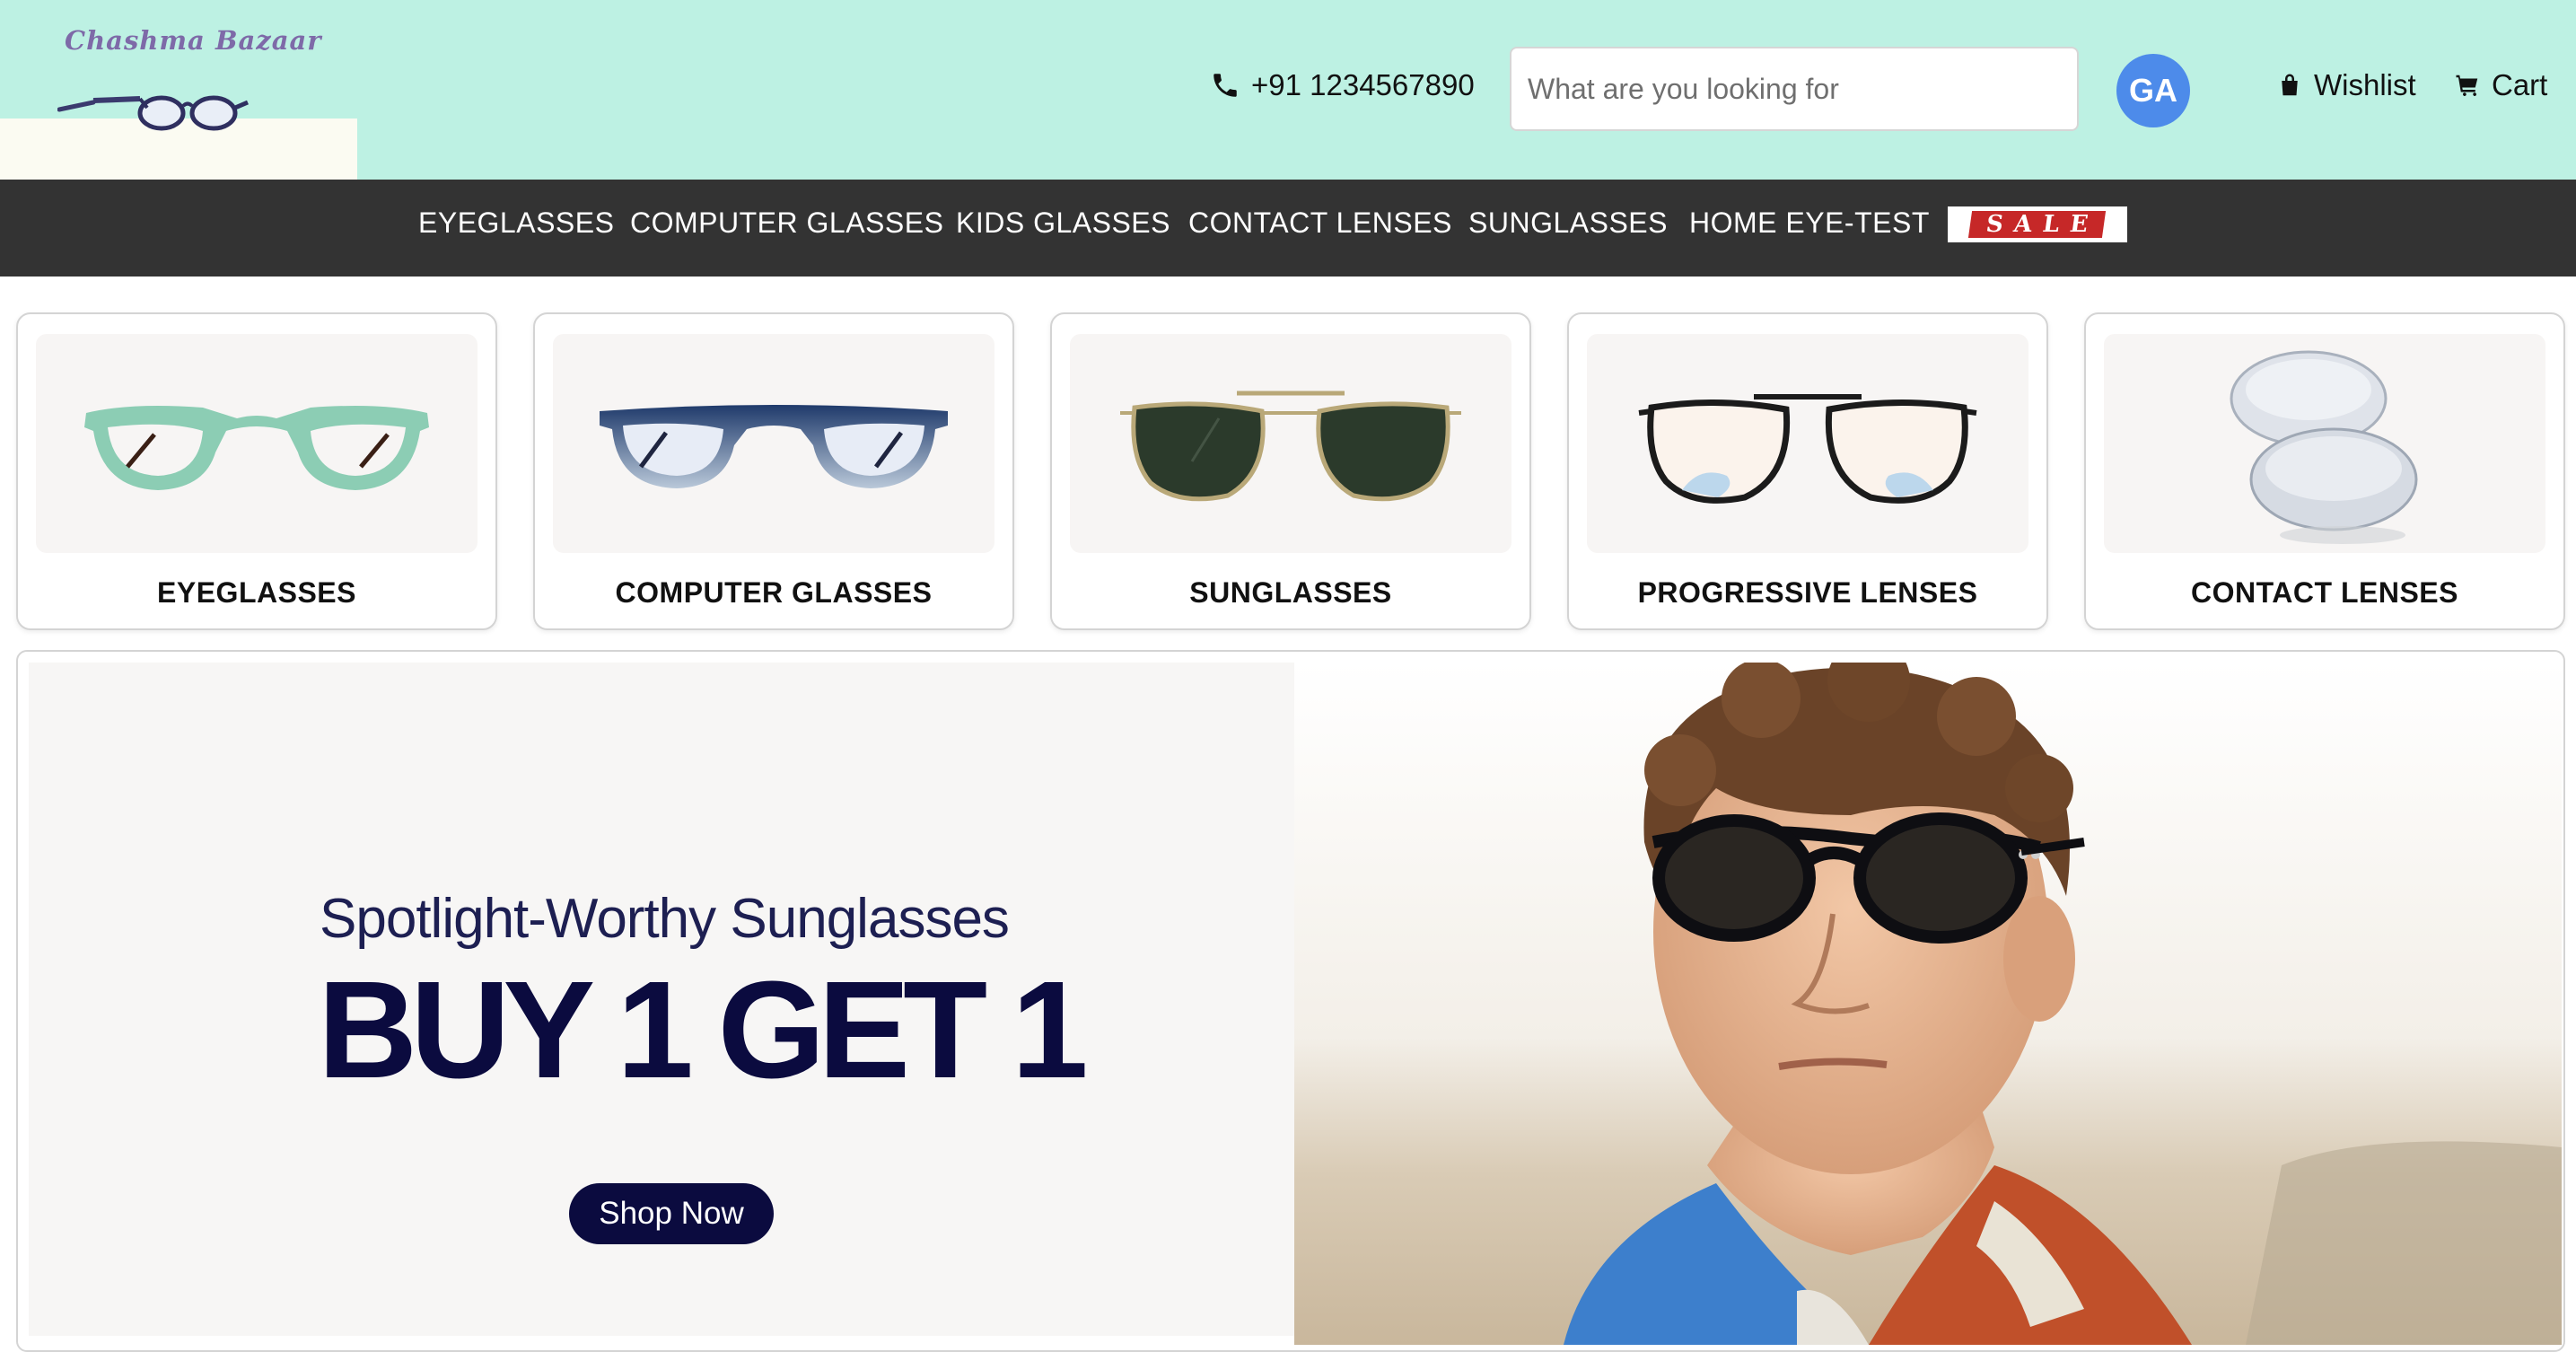  I want to click on category-card-computer-glasses: COMPUTER GLASSES, so click(773, 471).